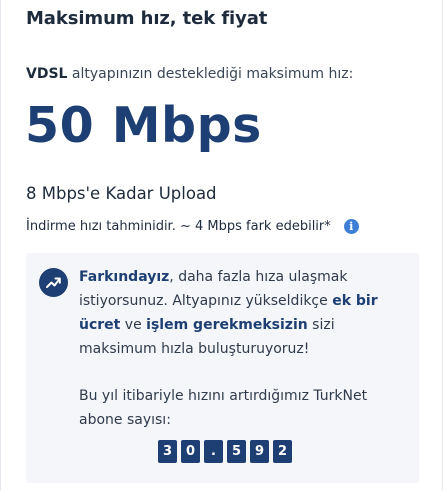  What do you see at coordinates (225, 451) in the screenshot?
I see `subscriber-counter: 3 0 . 5 9 2` at bounding box center [225, 451].